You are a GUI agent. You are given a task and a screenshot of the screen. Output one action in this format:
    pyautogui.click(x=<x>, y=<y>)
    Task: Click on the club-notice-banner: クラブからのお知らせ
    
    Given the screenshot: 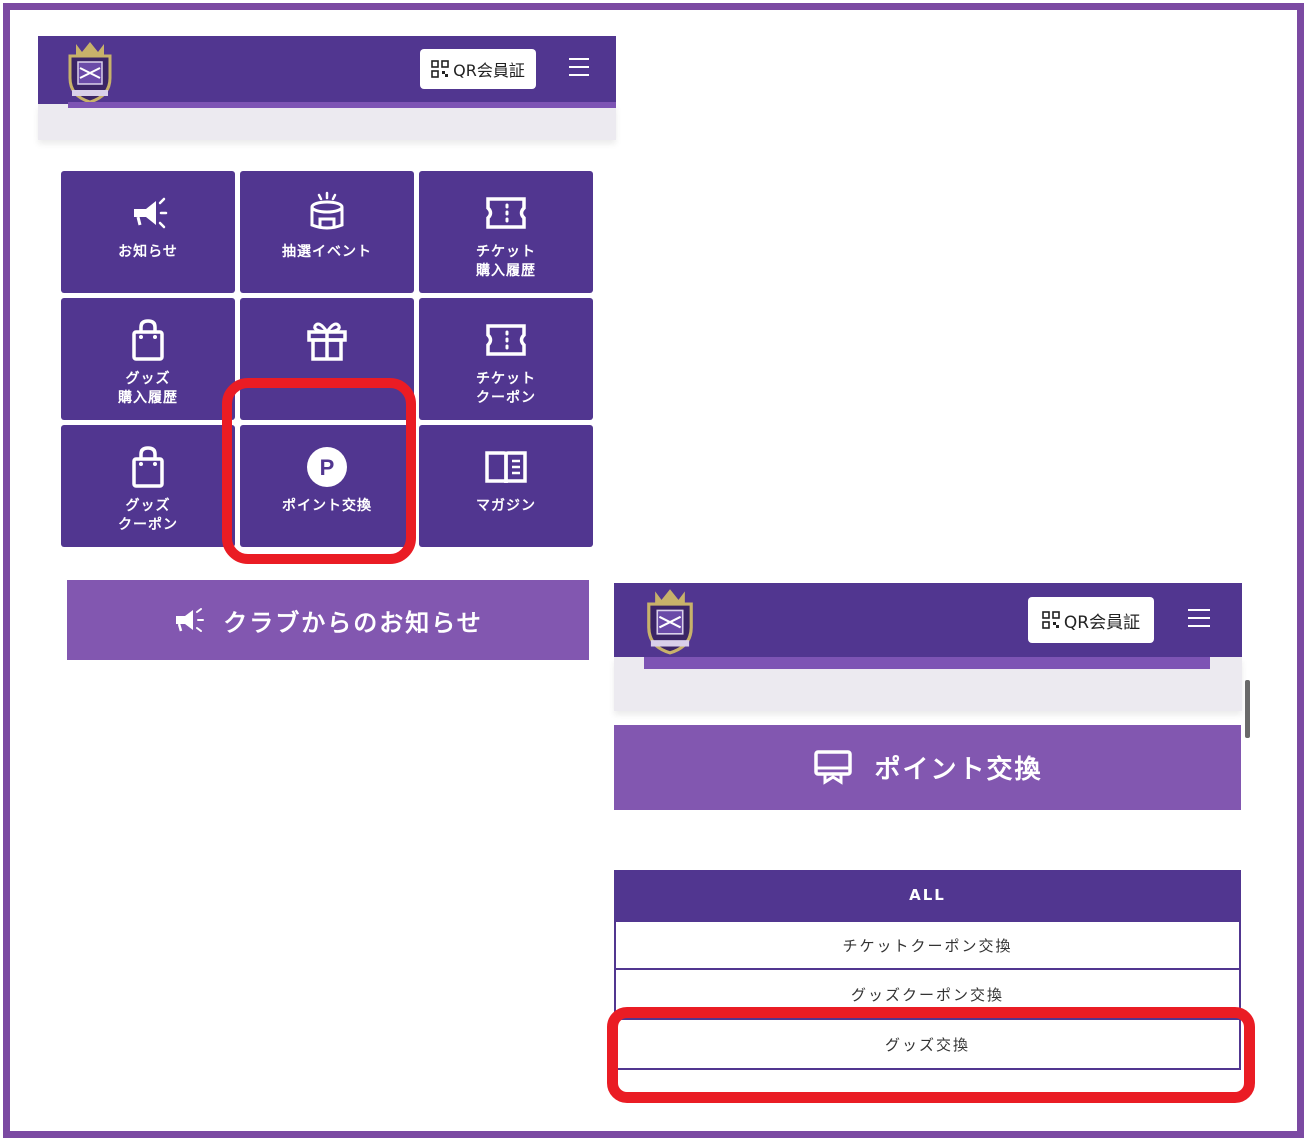 What is the action you would take?
    pyautogui.click(x=328, y=620)
    